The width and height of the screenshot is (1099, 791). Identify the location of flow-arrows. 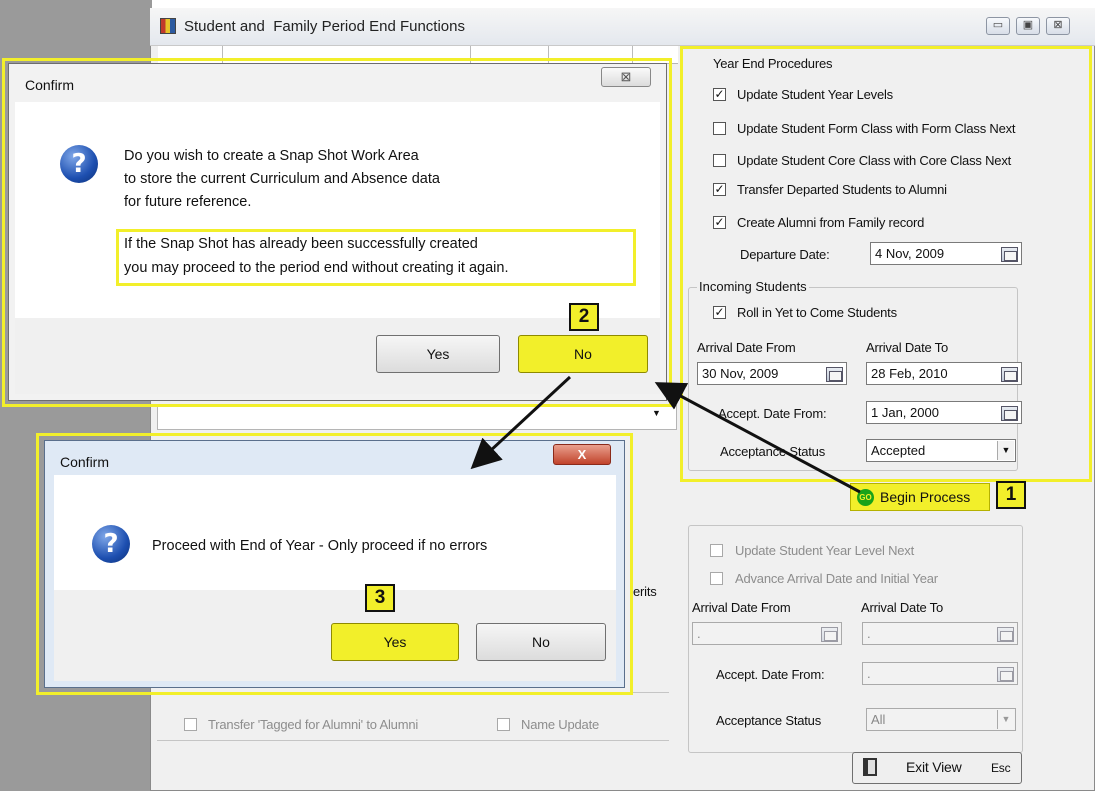
(665, 434).